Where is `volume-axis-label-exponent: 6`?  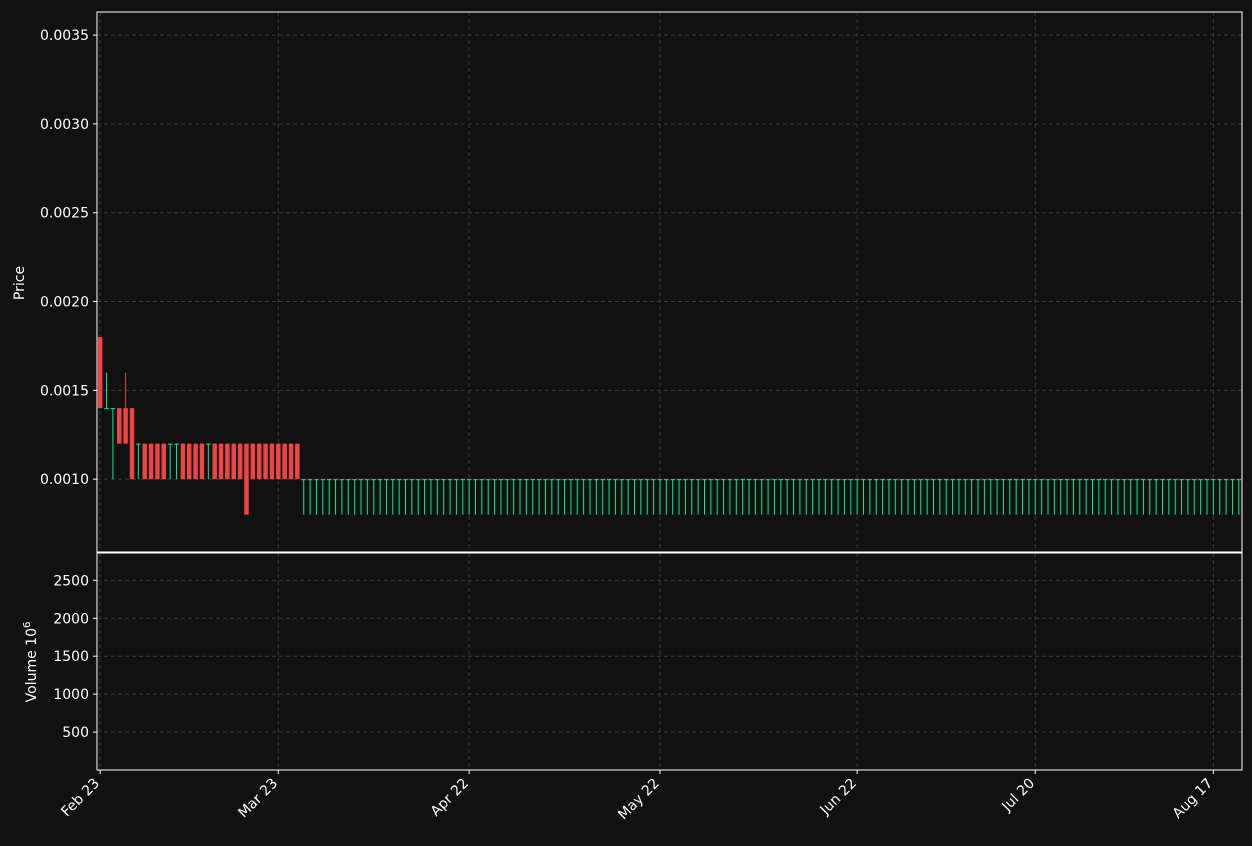
volume-axis-label-exponent: 6 is located at coordinates (27, 625).